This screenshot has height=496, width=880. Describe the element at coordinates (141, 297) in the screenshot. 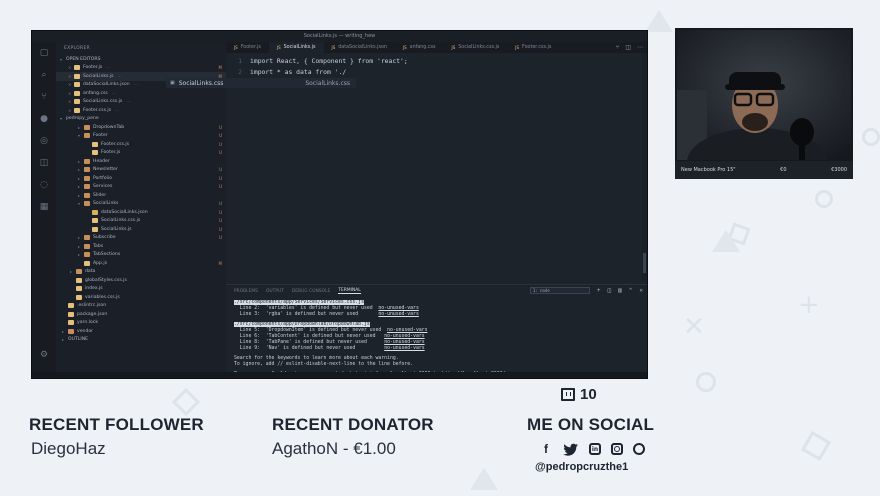

I see `tree-item: variables.css.js` at that location.